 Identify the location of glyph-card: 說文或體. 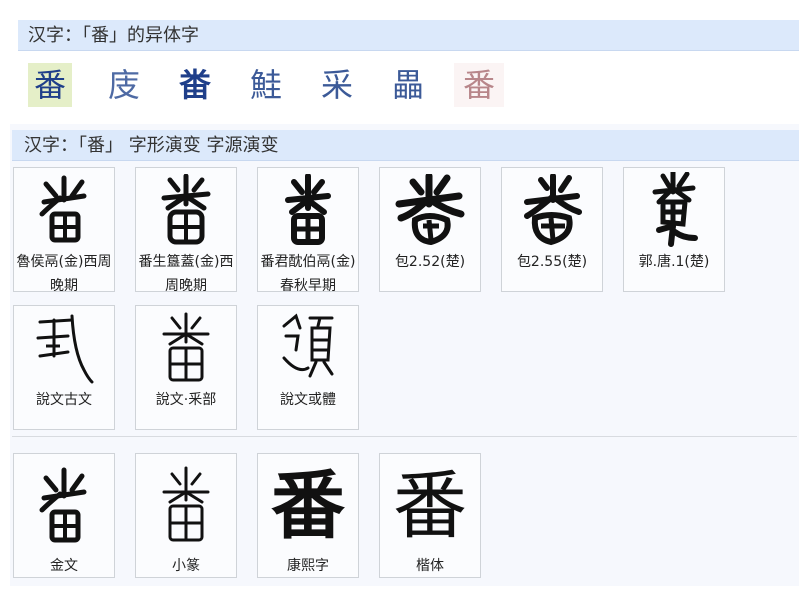
(308, 367).